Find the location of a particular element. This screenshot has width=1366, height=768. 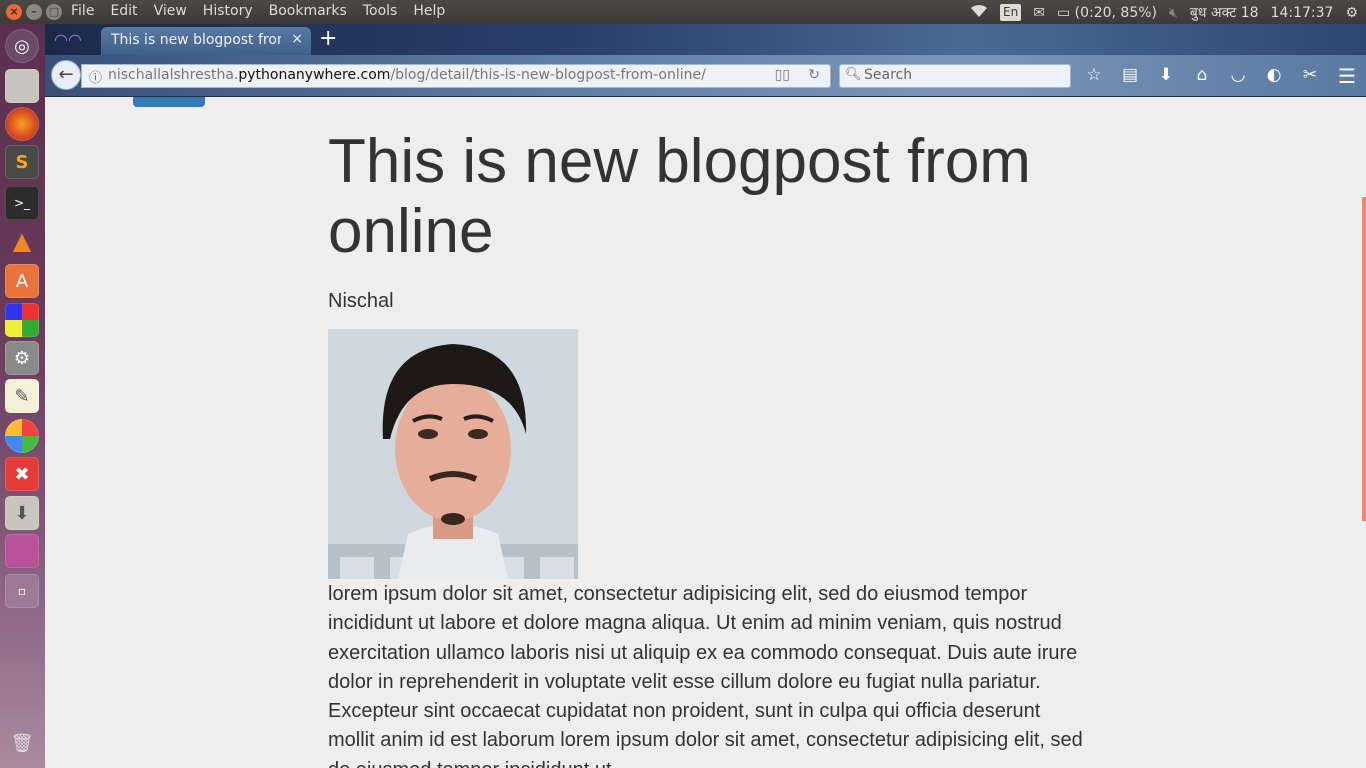

post-title: This is new blogpost from online is located at coordinates (679, 196).